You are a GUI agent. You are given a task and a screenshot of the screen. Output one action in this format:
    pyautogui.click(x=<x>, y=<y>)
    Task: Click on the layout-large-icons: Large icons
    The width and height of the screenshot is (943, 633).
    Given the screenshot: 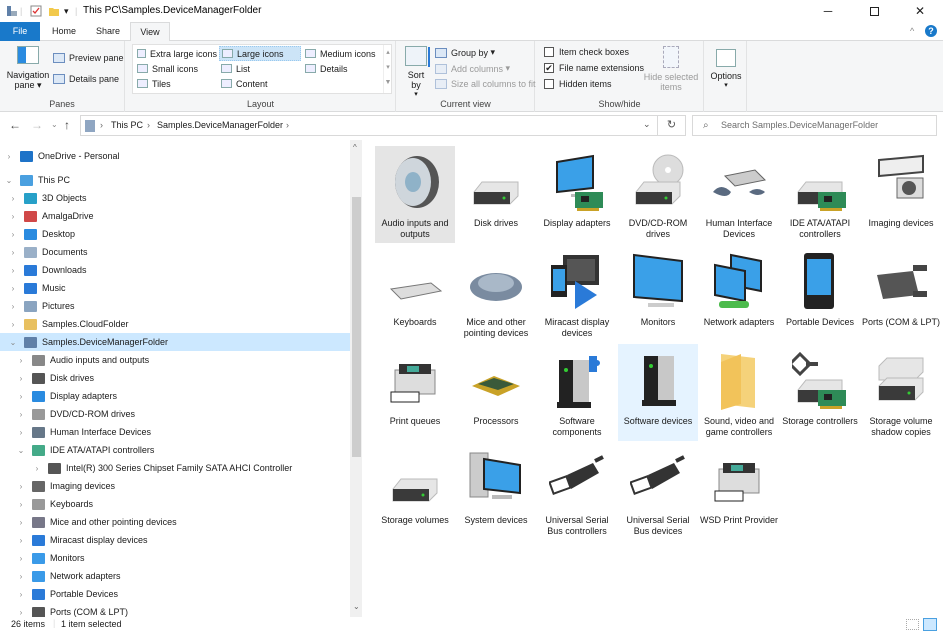 What is the action you would take?
    pyautogui.click(x=260, y=53)
    